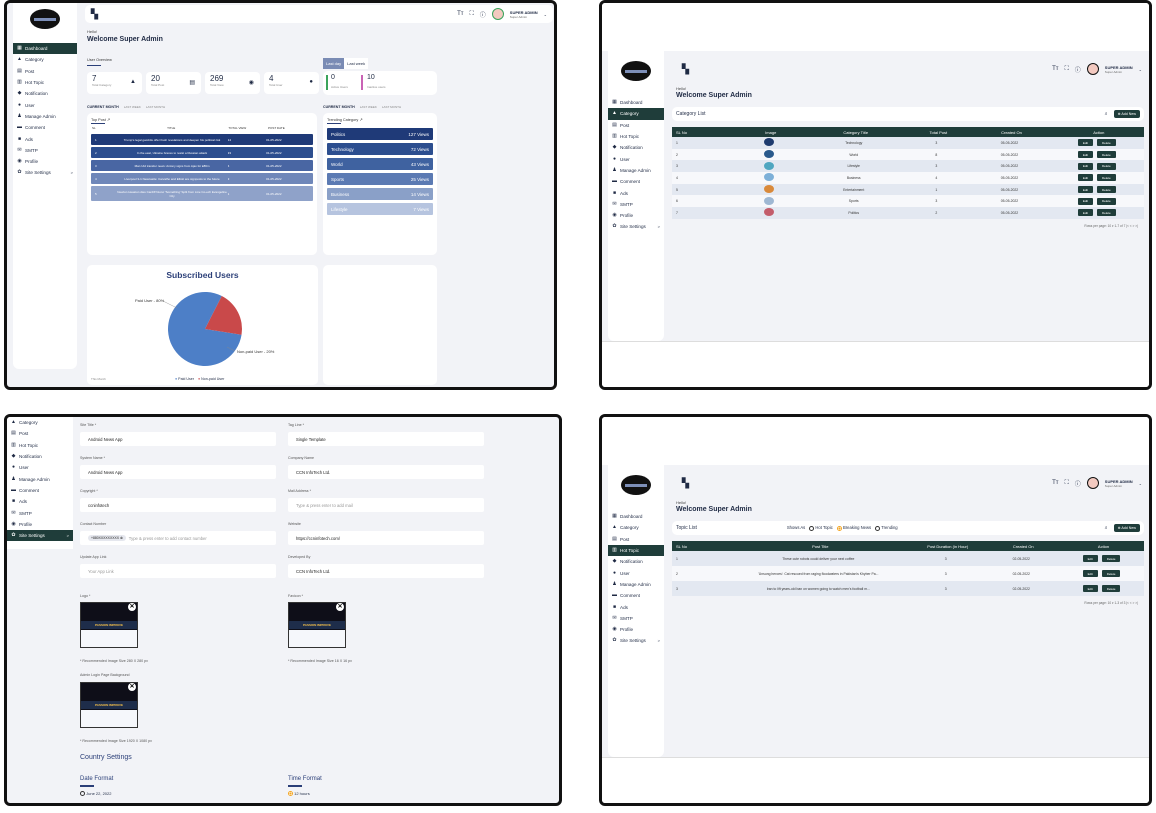 The width and height of the screenshot is (1156, 813). Describe the element at coordinates (155, 107) in the screenshot. I see `filter-last-month: LAST MONTH` at that location.